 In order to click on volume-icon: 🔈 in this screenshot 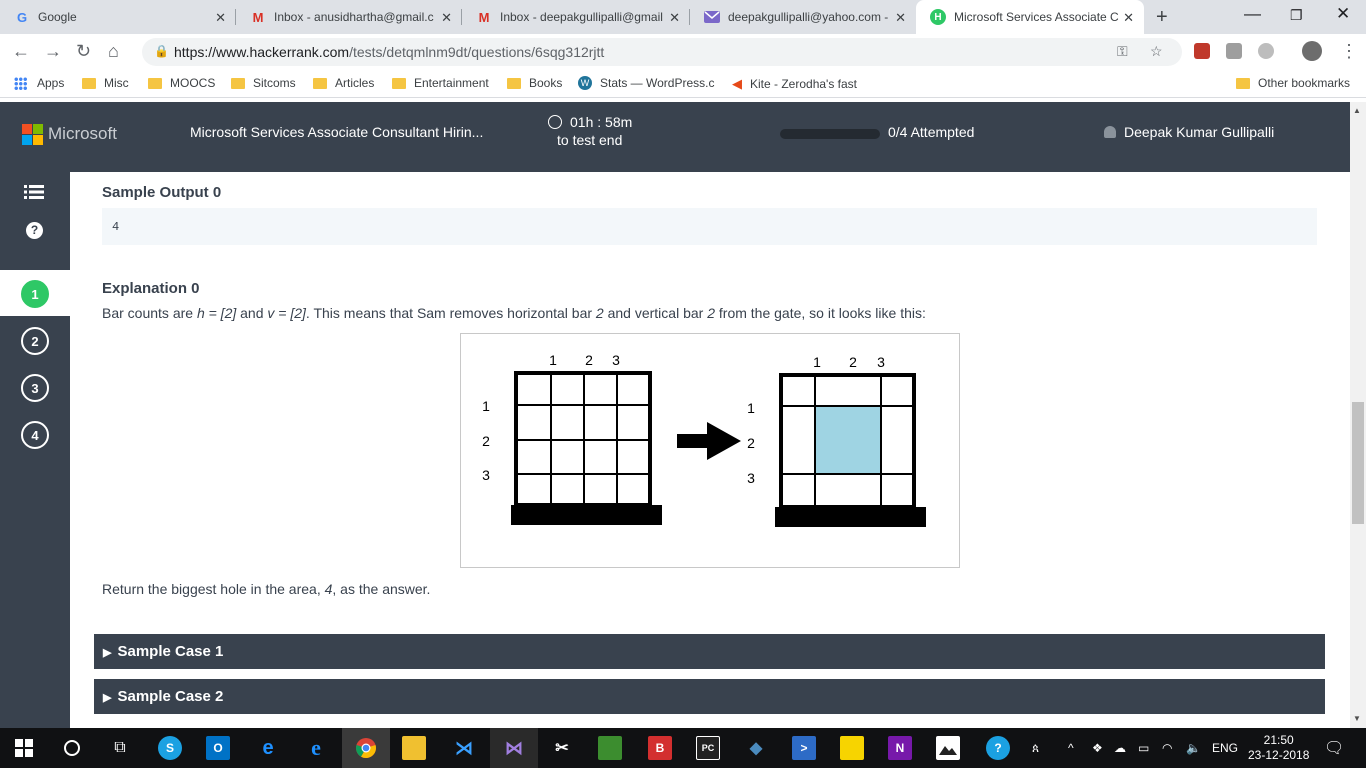, I will do `click(1193, 748)`.